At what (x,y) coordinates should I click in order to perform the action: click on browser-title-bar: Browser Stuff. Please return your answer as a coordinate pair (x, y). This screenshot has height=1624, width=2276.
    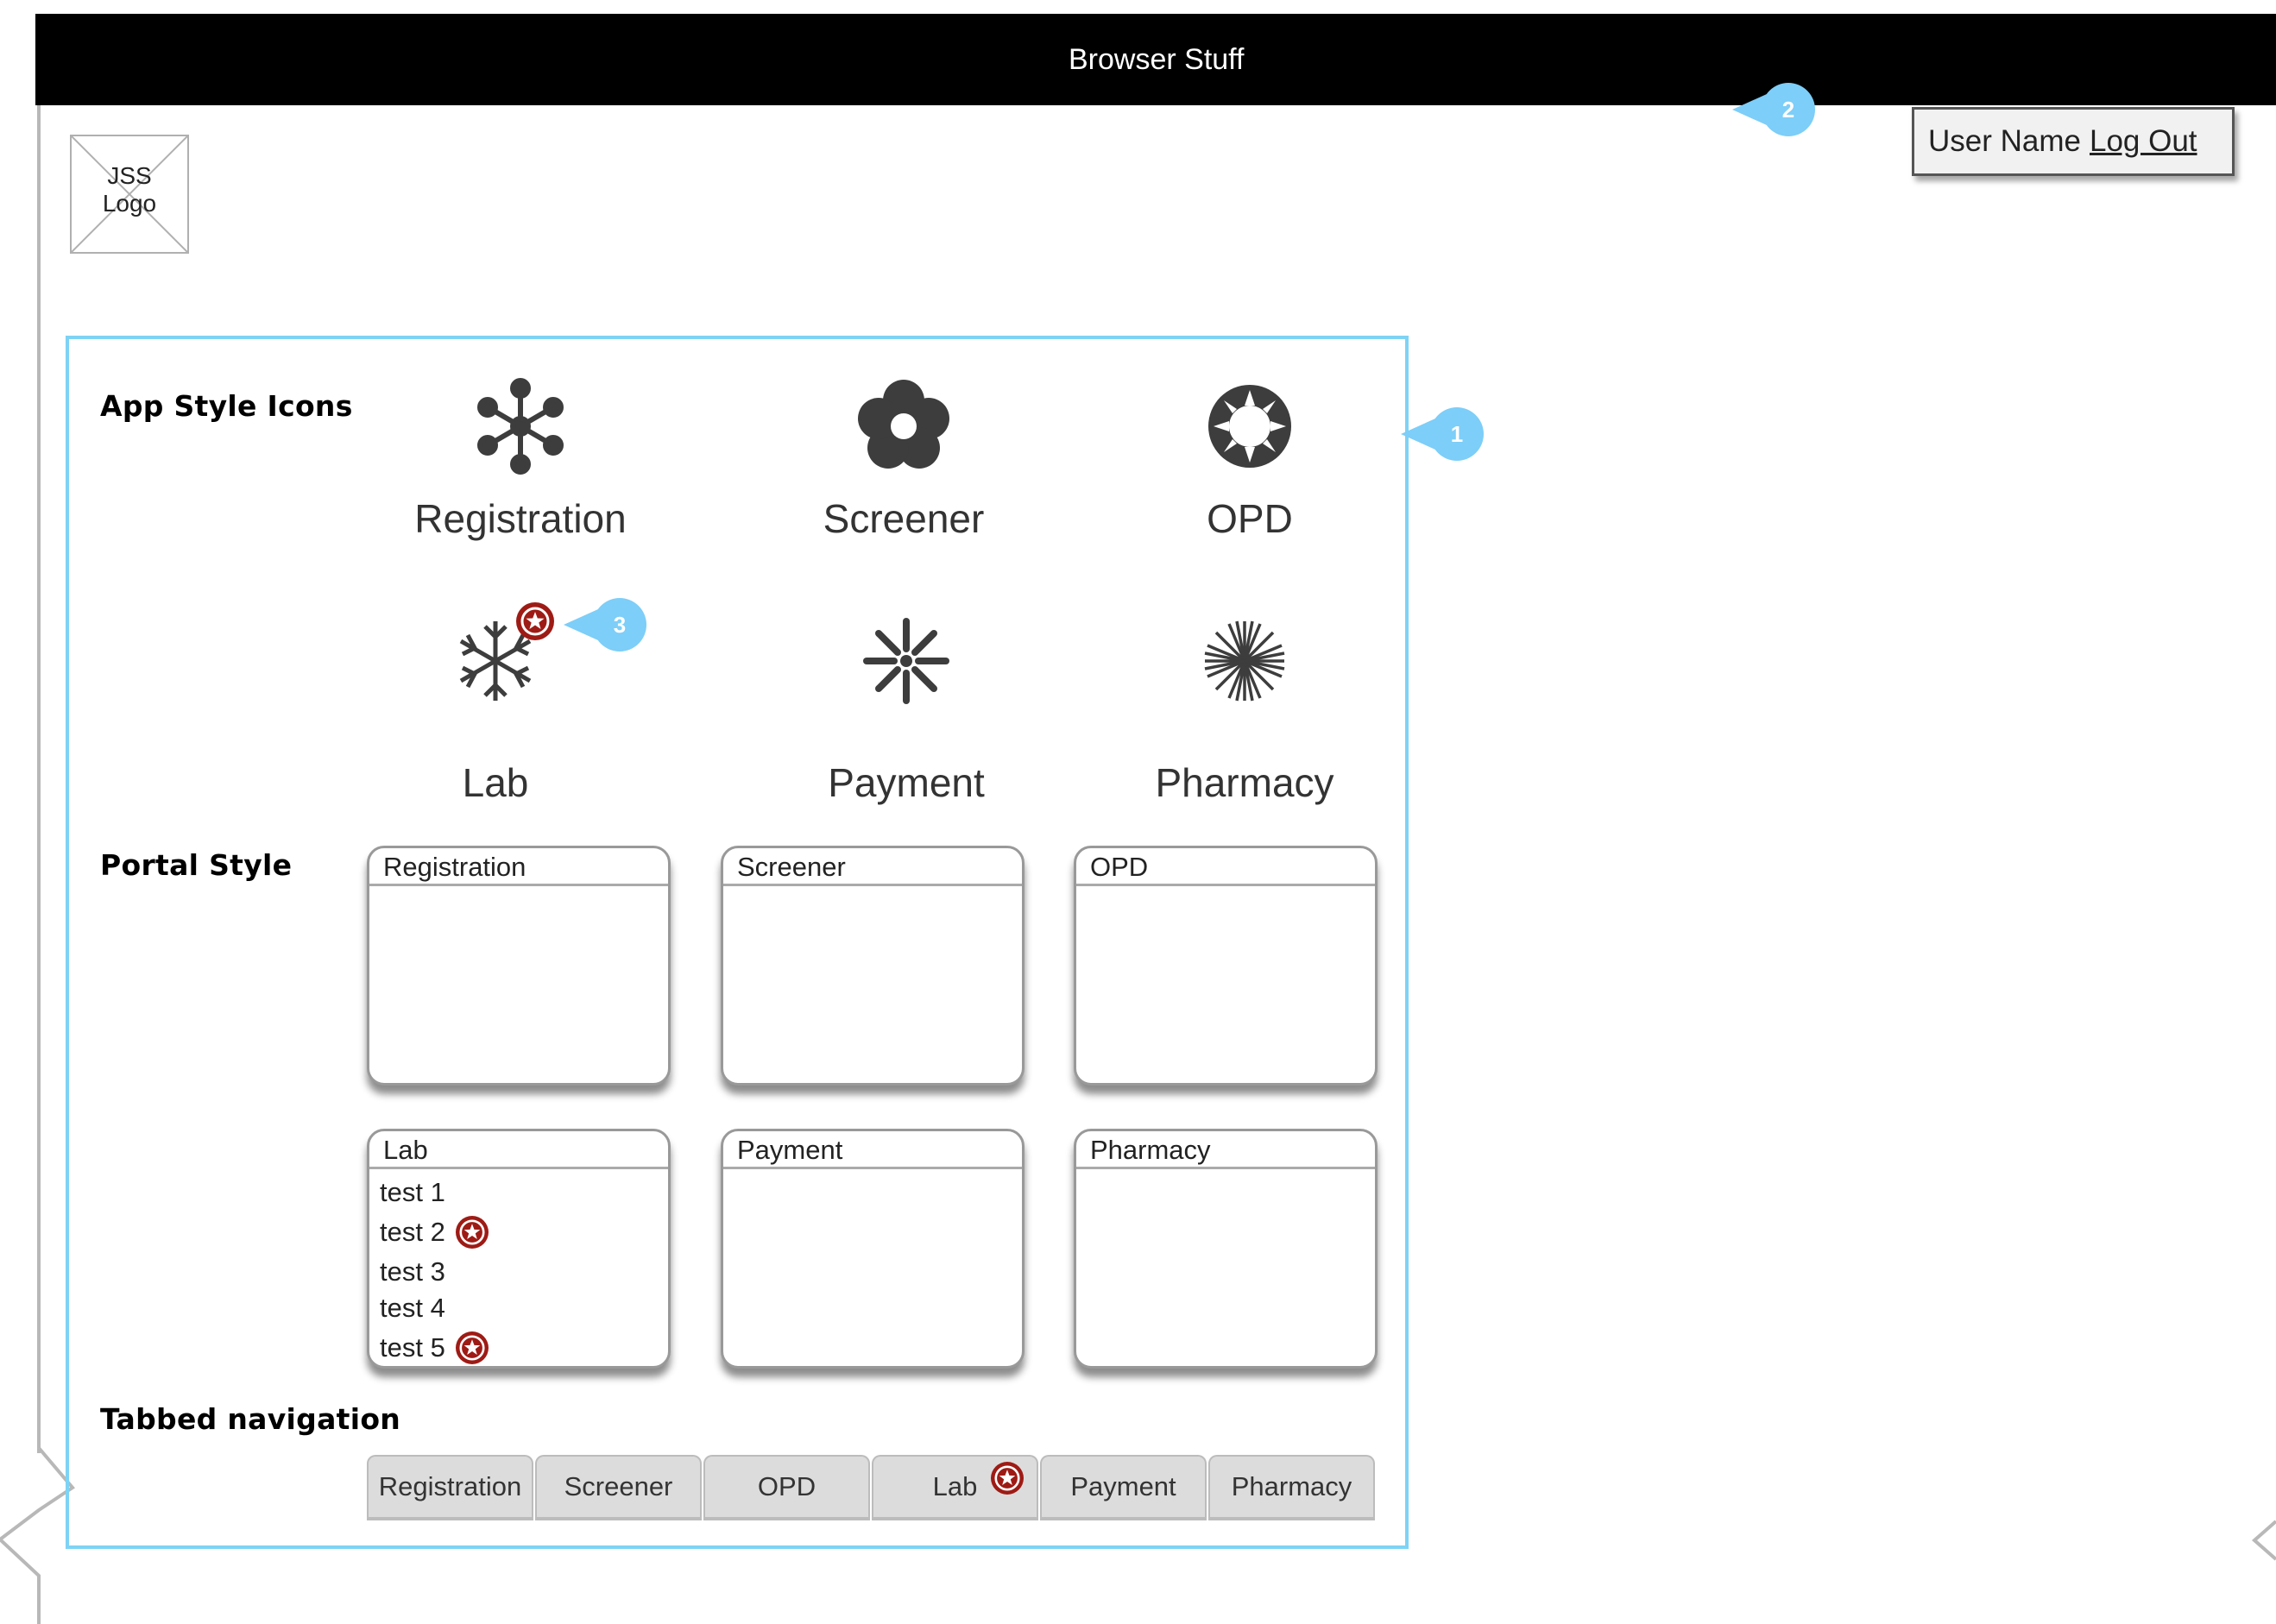
    Looking at the image, I should click on (1155, 59).